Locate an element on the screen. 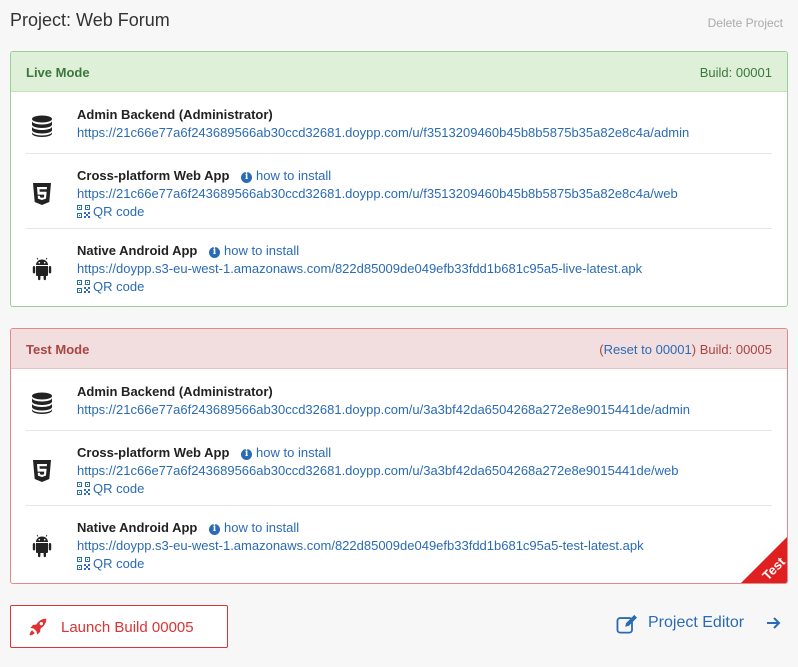 The height and width of the screenshot is (667, 798). launch-build-label: Launch Build 00005 is located at coordinates (127, 627).